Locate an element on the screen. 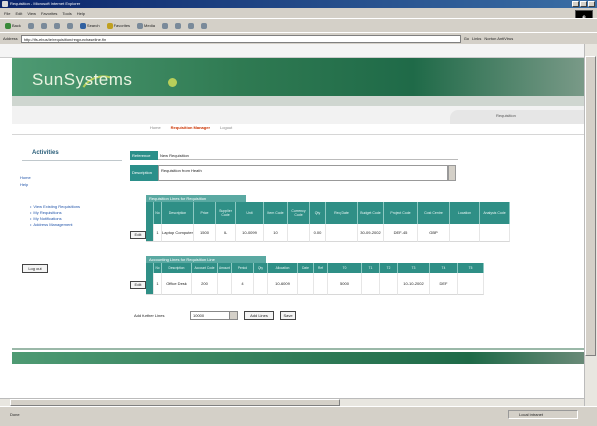 The height and width of the screenshot is (426, 597). col-header: Supplier Code is located at coordinates (226, 213).